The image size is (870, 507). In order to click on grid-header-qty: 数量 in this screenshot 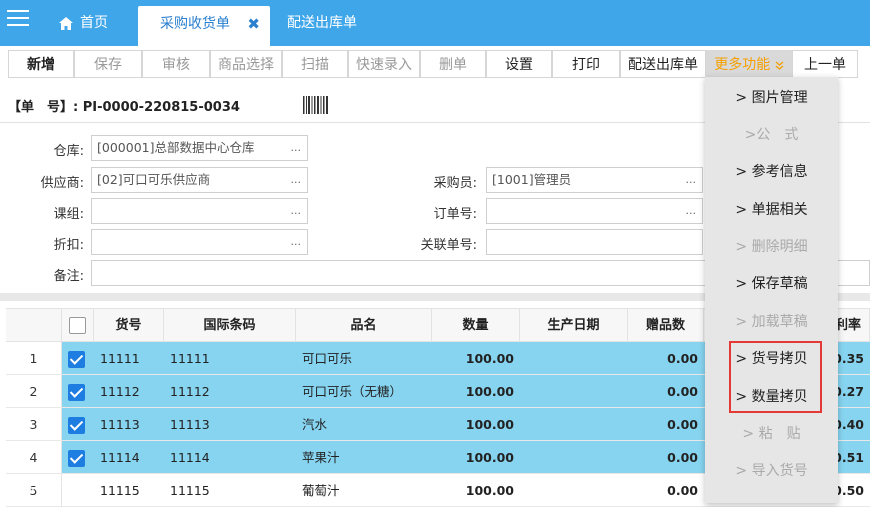, I will do `click(476, 325)`.